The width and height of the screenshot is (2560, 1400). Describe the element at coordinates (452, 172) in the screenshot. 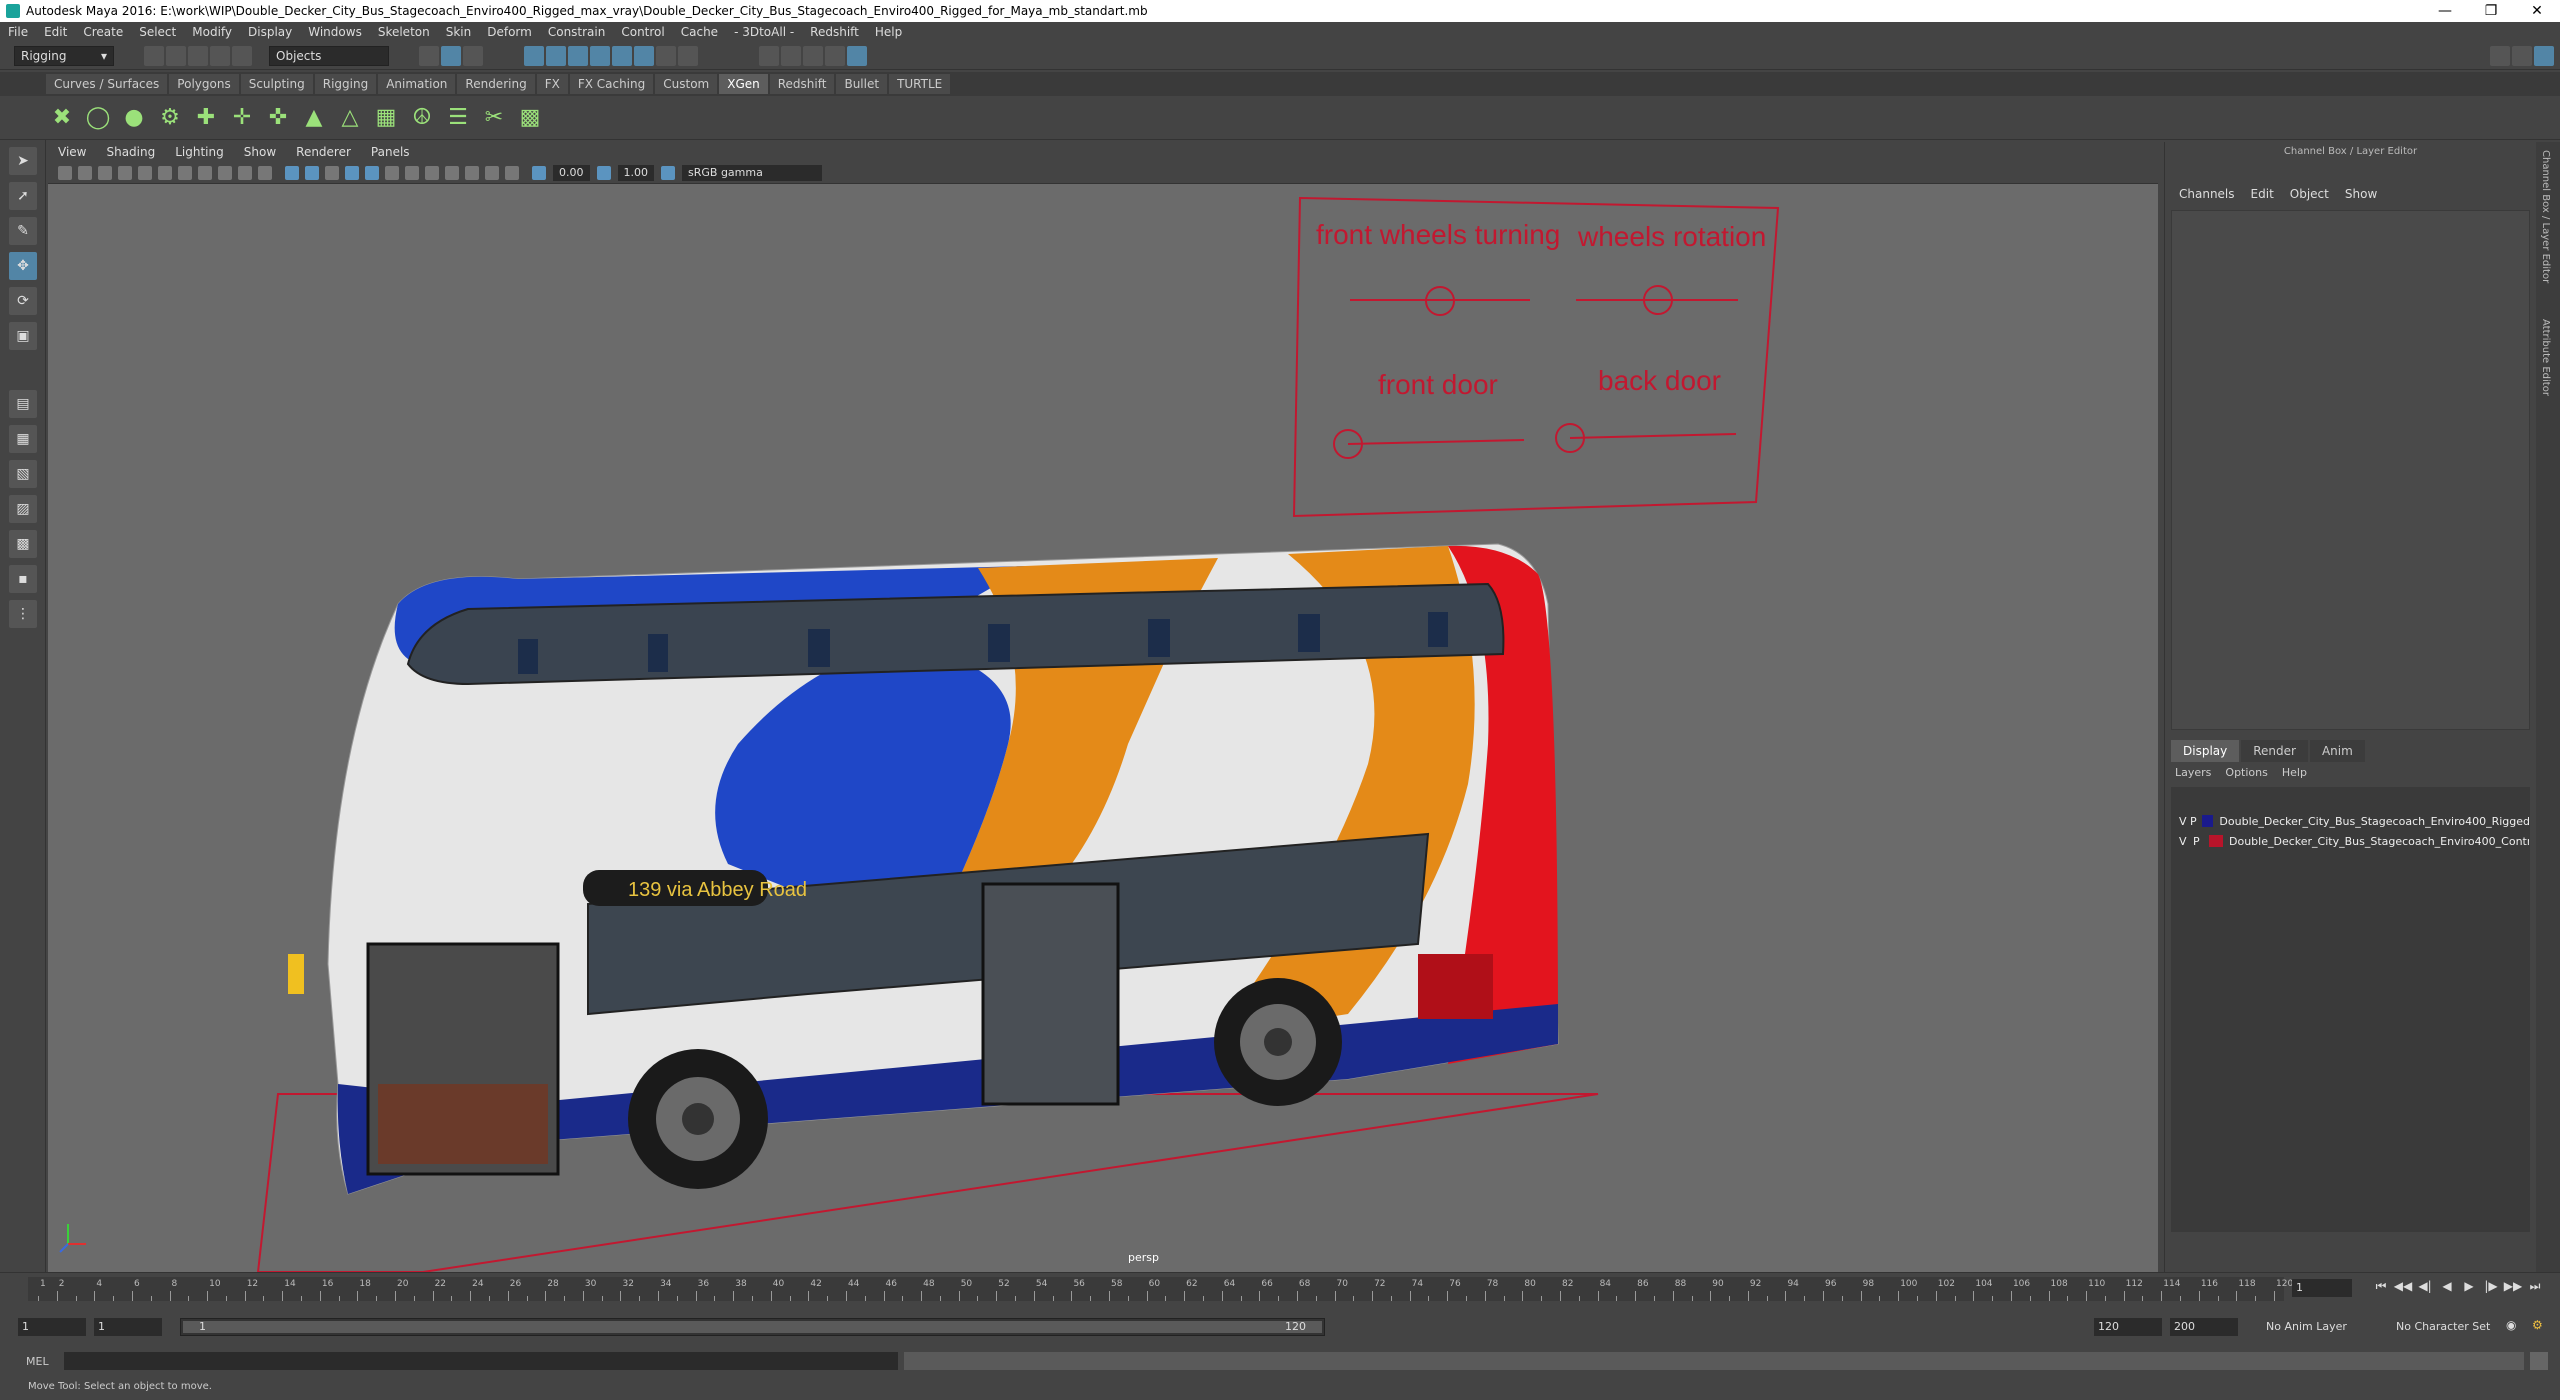

I see `anti-aliasing-icon` at that location.